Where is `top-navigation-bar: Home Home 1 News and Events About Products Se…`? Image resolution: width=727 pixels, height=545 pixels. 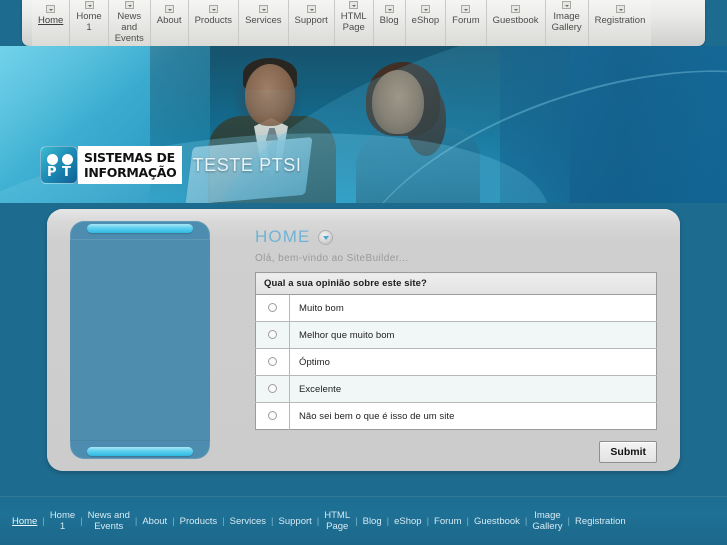
top-navigation-bar: Home Home 1 News and Events About Products Se… is located at coordinates (363, 23).